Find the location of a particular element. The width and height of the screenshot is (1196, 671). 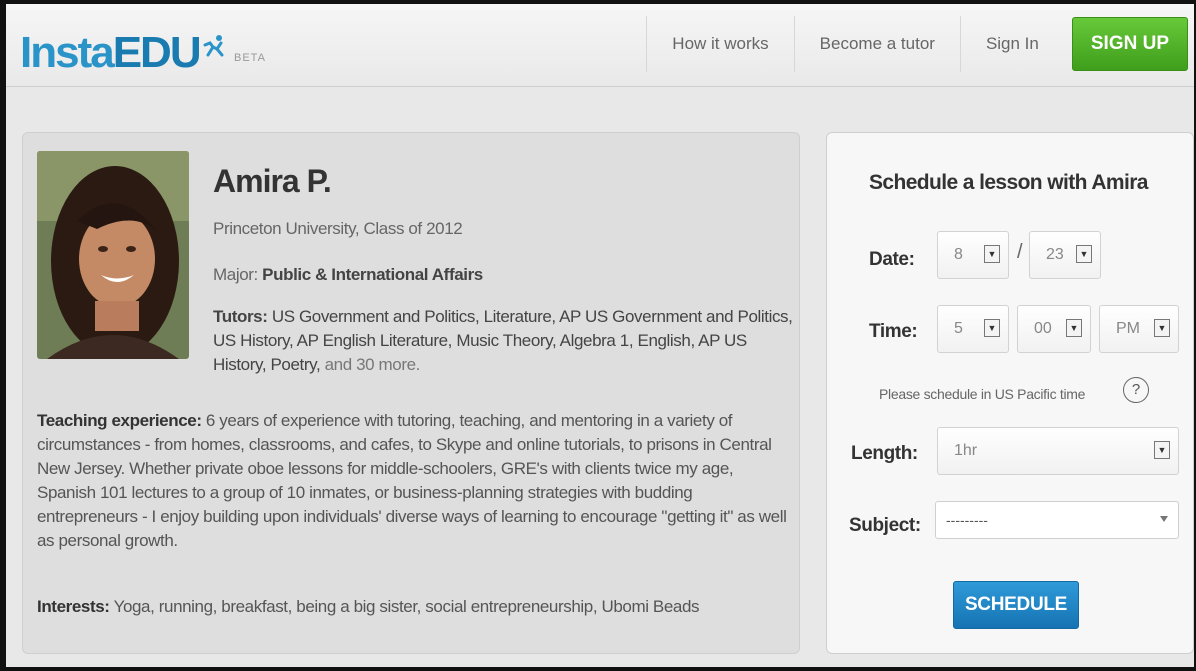

date-day-select: 23 ▼ is located at coordinates (1065, 255).